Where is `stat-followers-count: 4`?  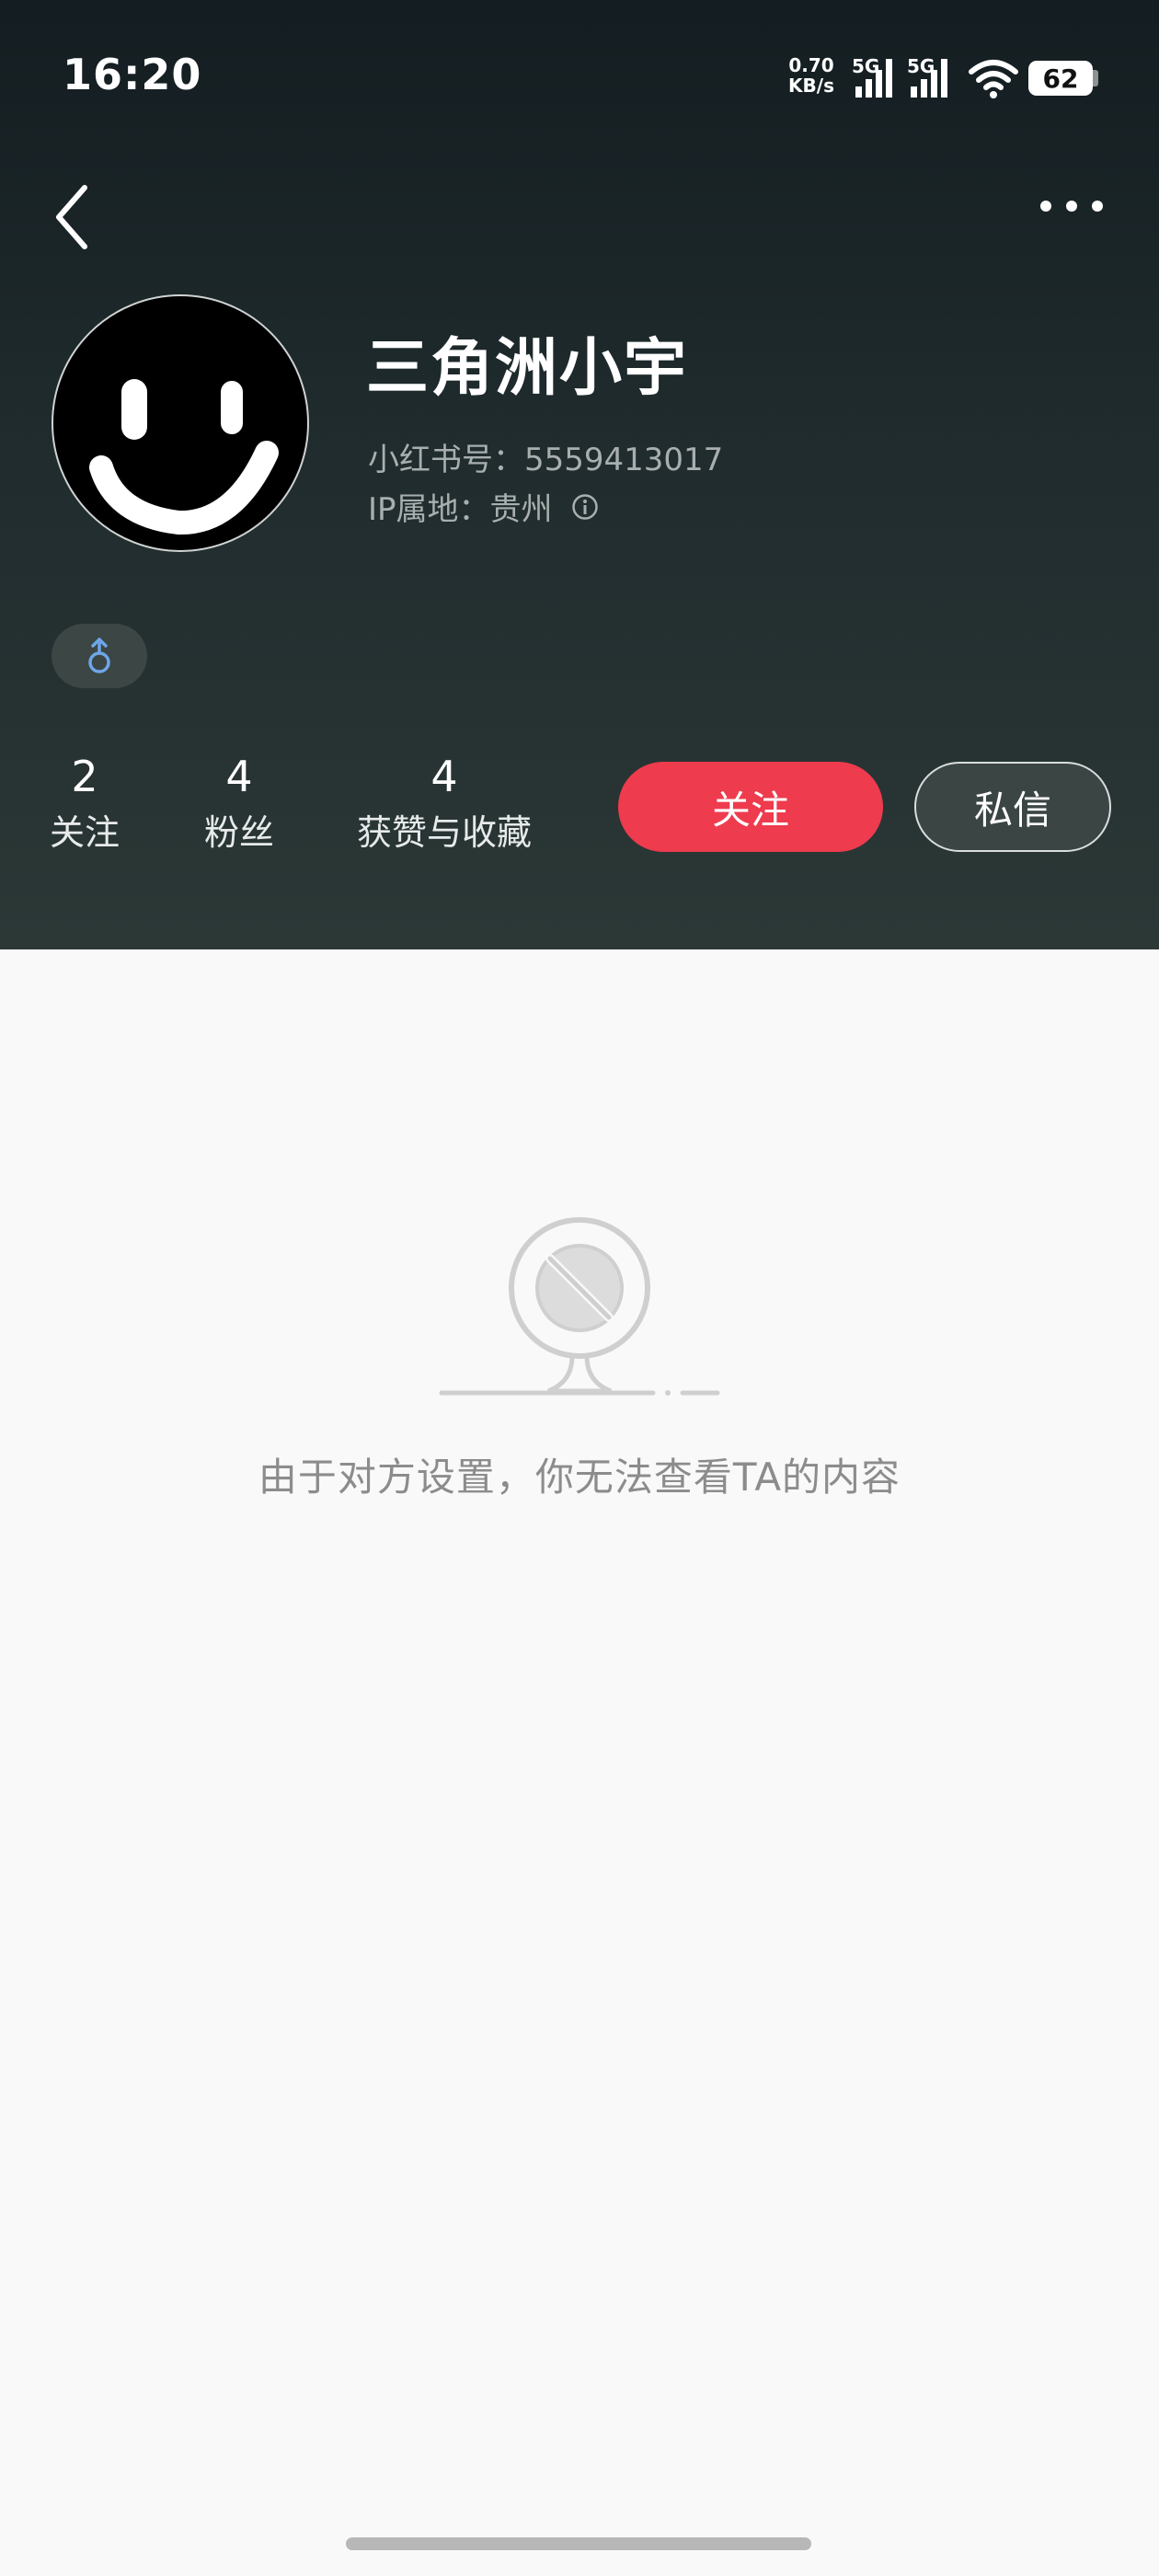 stat-followers-count: 4 is located at coordinates (239, 776).